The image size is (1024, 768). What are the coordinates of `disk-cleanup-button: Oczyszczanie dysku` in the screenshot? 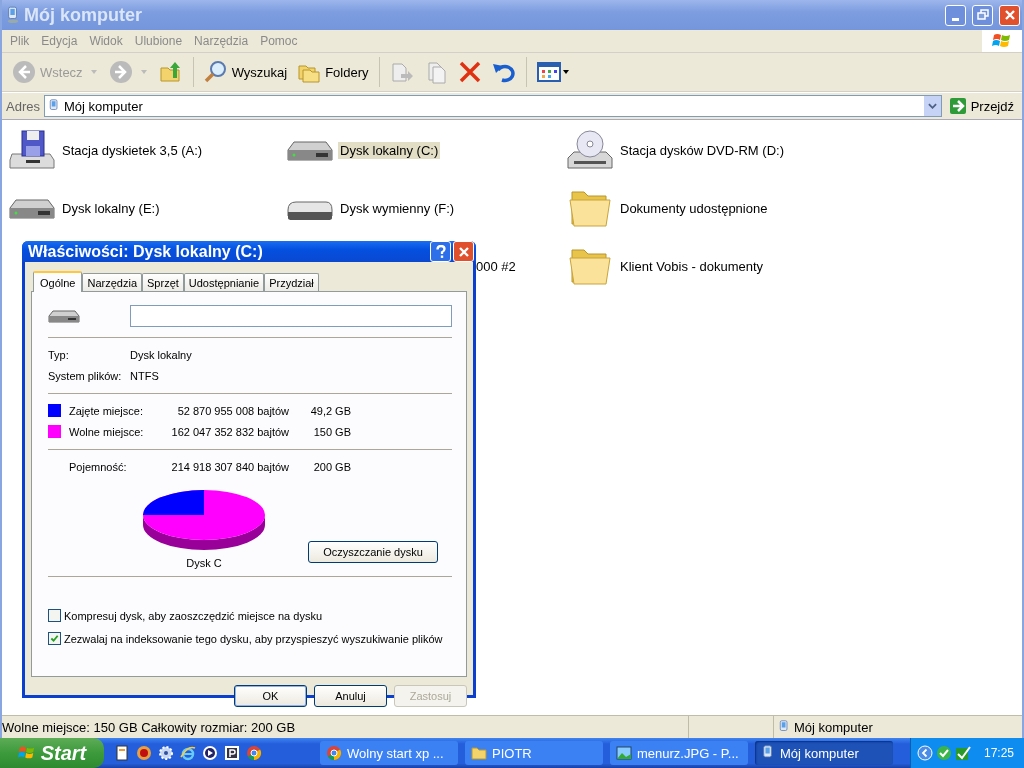 It's located at (373, 552).